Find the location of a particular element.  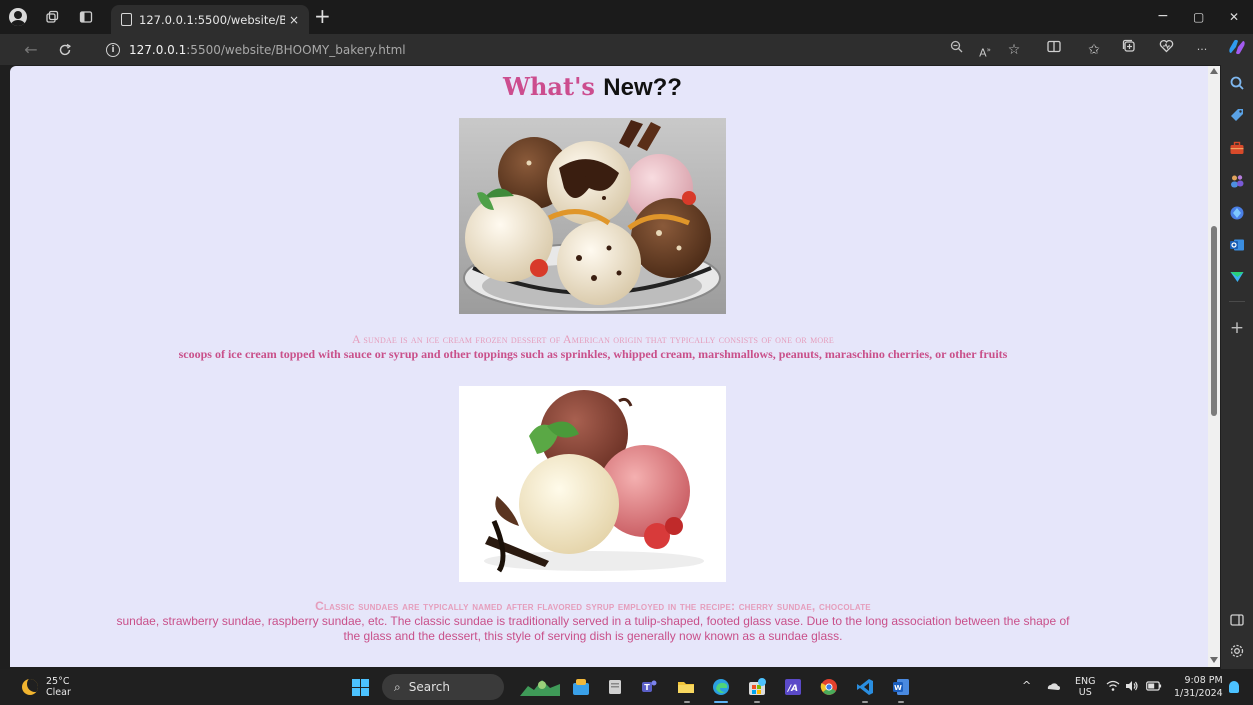

page-title: What's New?? is located at coordinates (592, 87).